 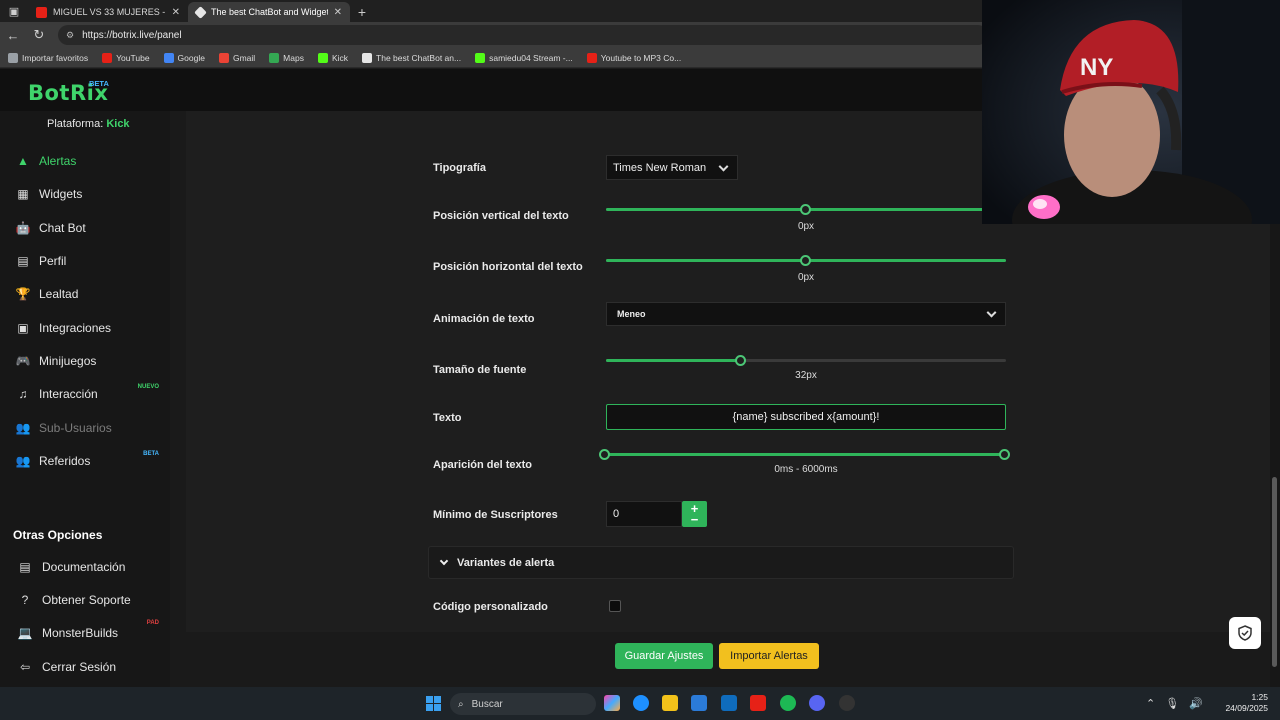 What do you see at coordinates (1274, 572) in the screenshot?
I see `scrollbar-thumb` at bounding box center [1274, 572].